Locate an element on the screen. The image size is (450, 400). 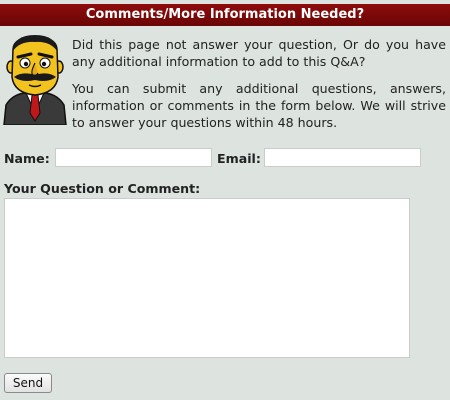
send-button: Send is located at coordinates (28, 383).